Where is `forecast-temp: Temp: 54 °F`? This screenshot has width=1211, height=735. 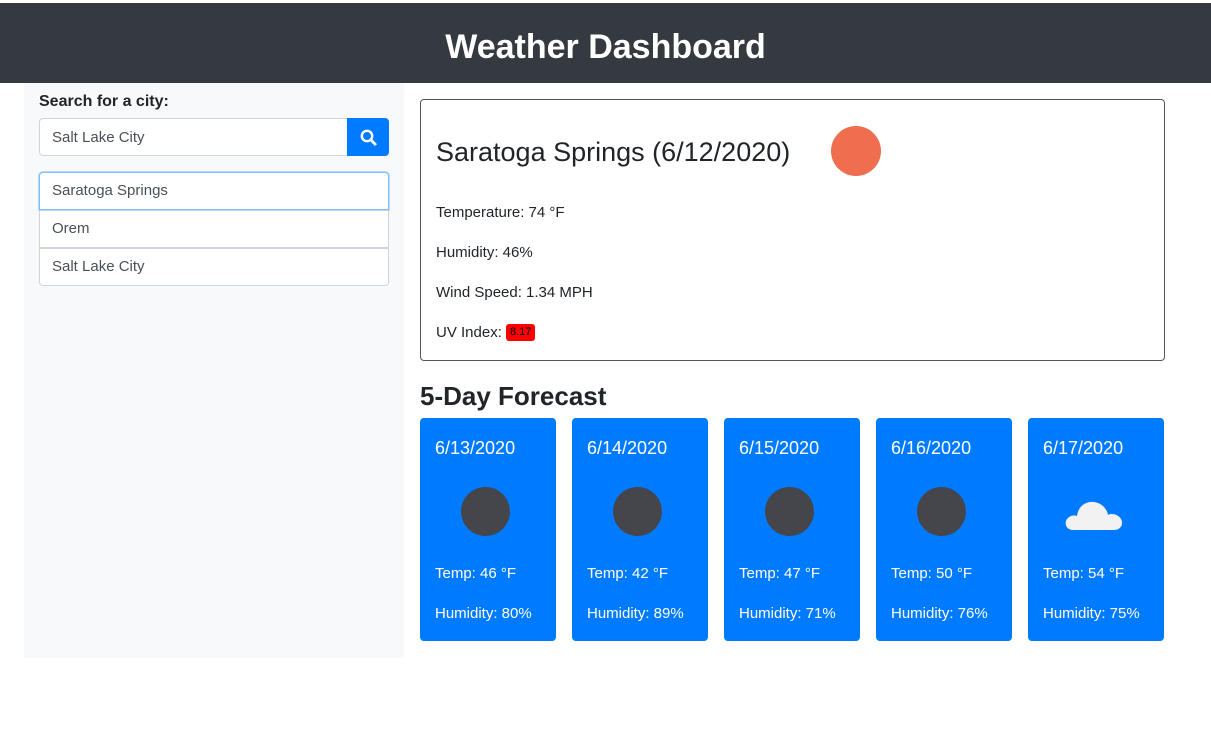 forecast-temp: Temp: 54 °F is located at coordinates (1084, 573).